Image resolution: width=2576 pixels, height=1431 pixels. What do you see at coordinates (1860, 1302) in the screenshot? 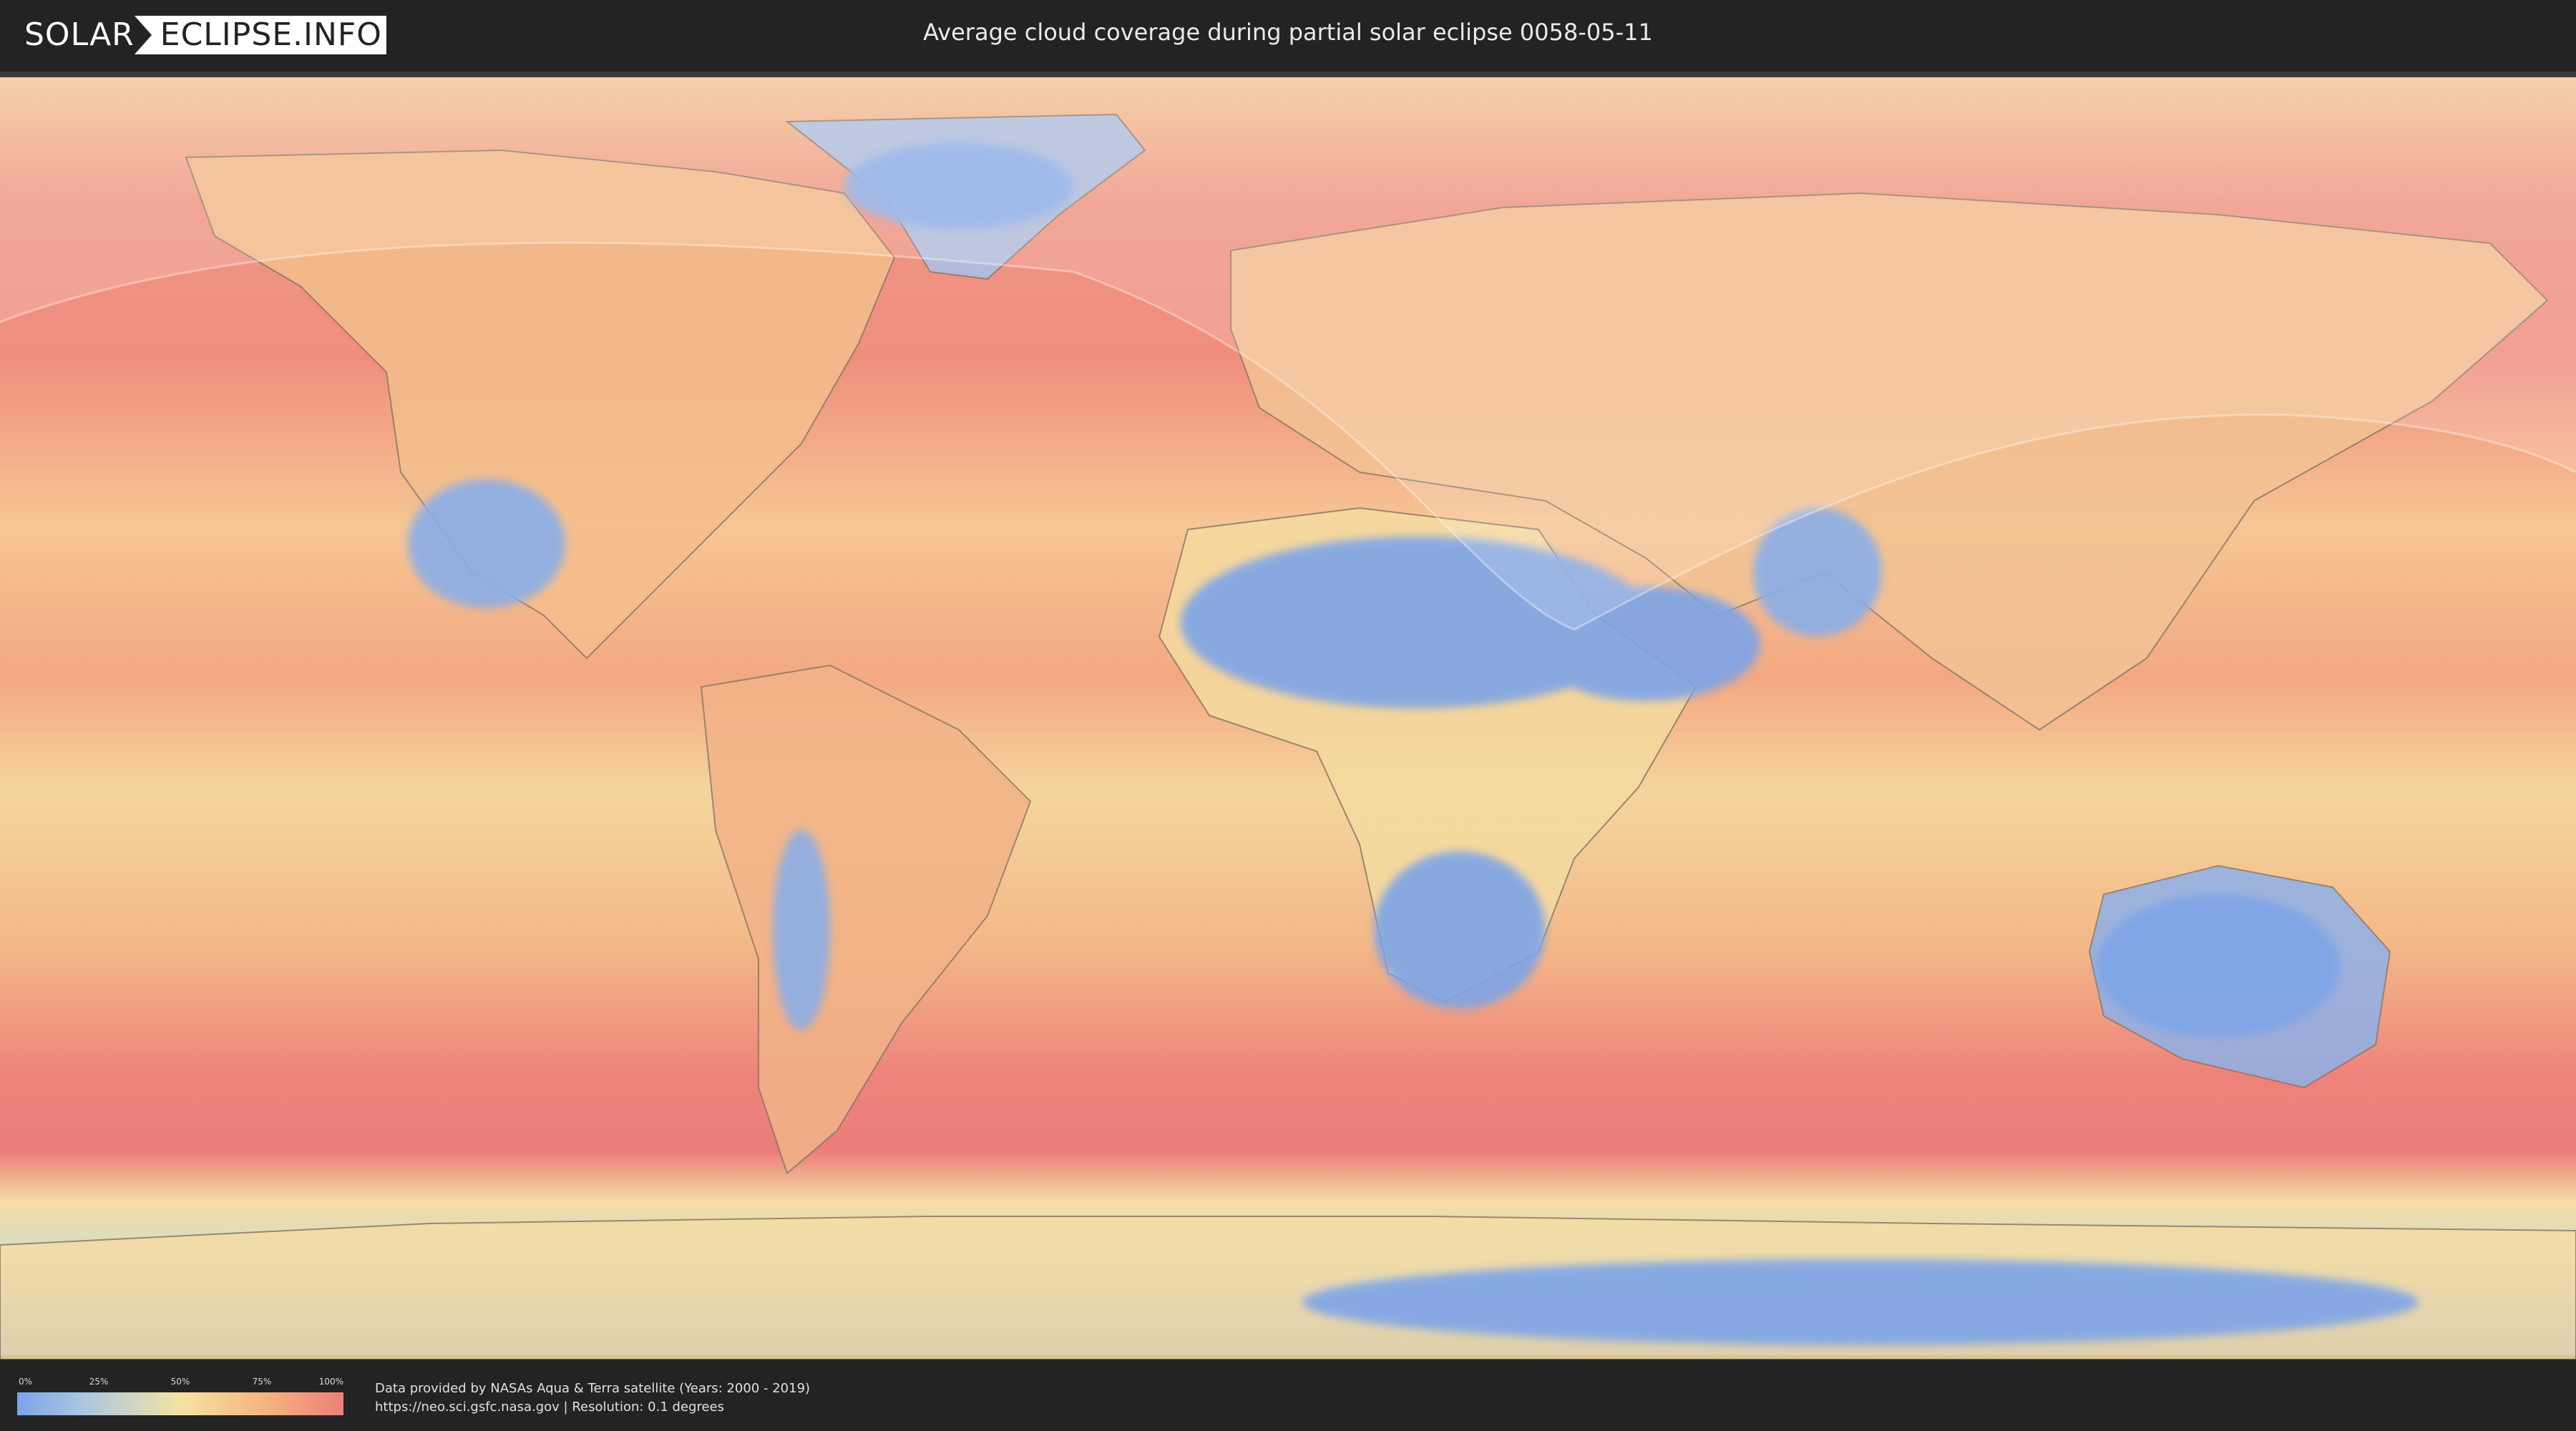
I see `antarctic-low-cloud` at bounding box center [1860, 1302].